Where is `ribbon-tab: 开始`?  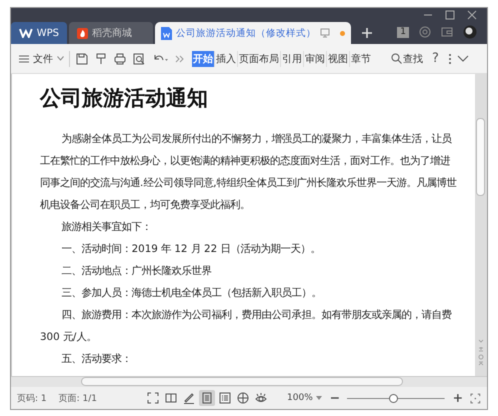 ribbon-tab: 开始 is located at coordinates (203, 58).